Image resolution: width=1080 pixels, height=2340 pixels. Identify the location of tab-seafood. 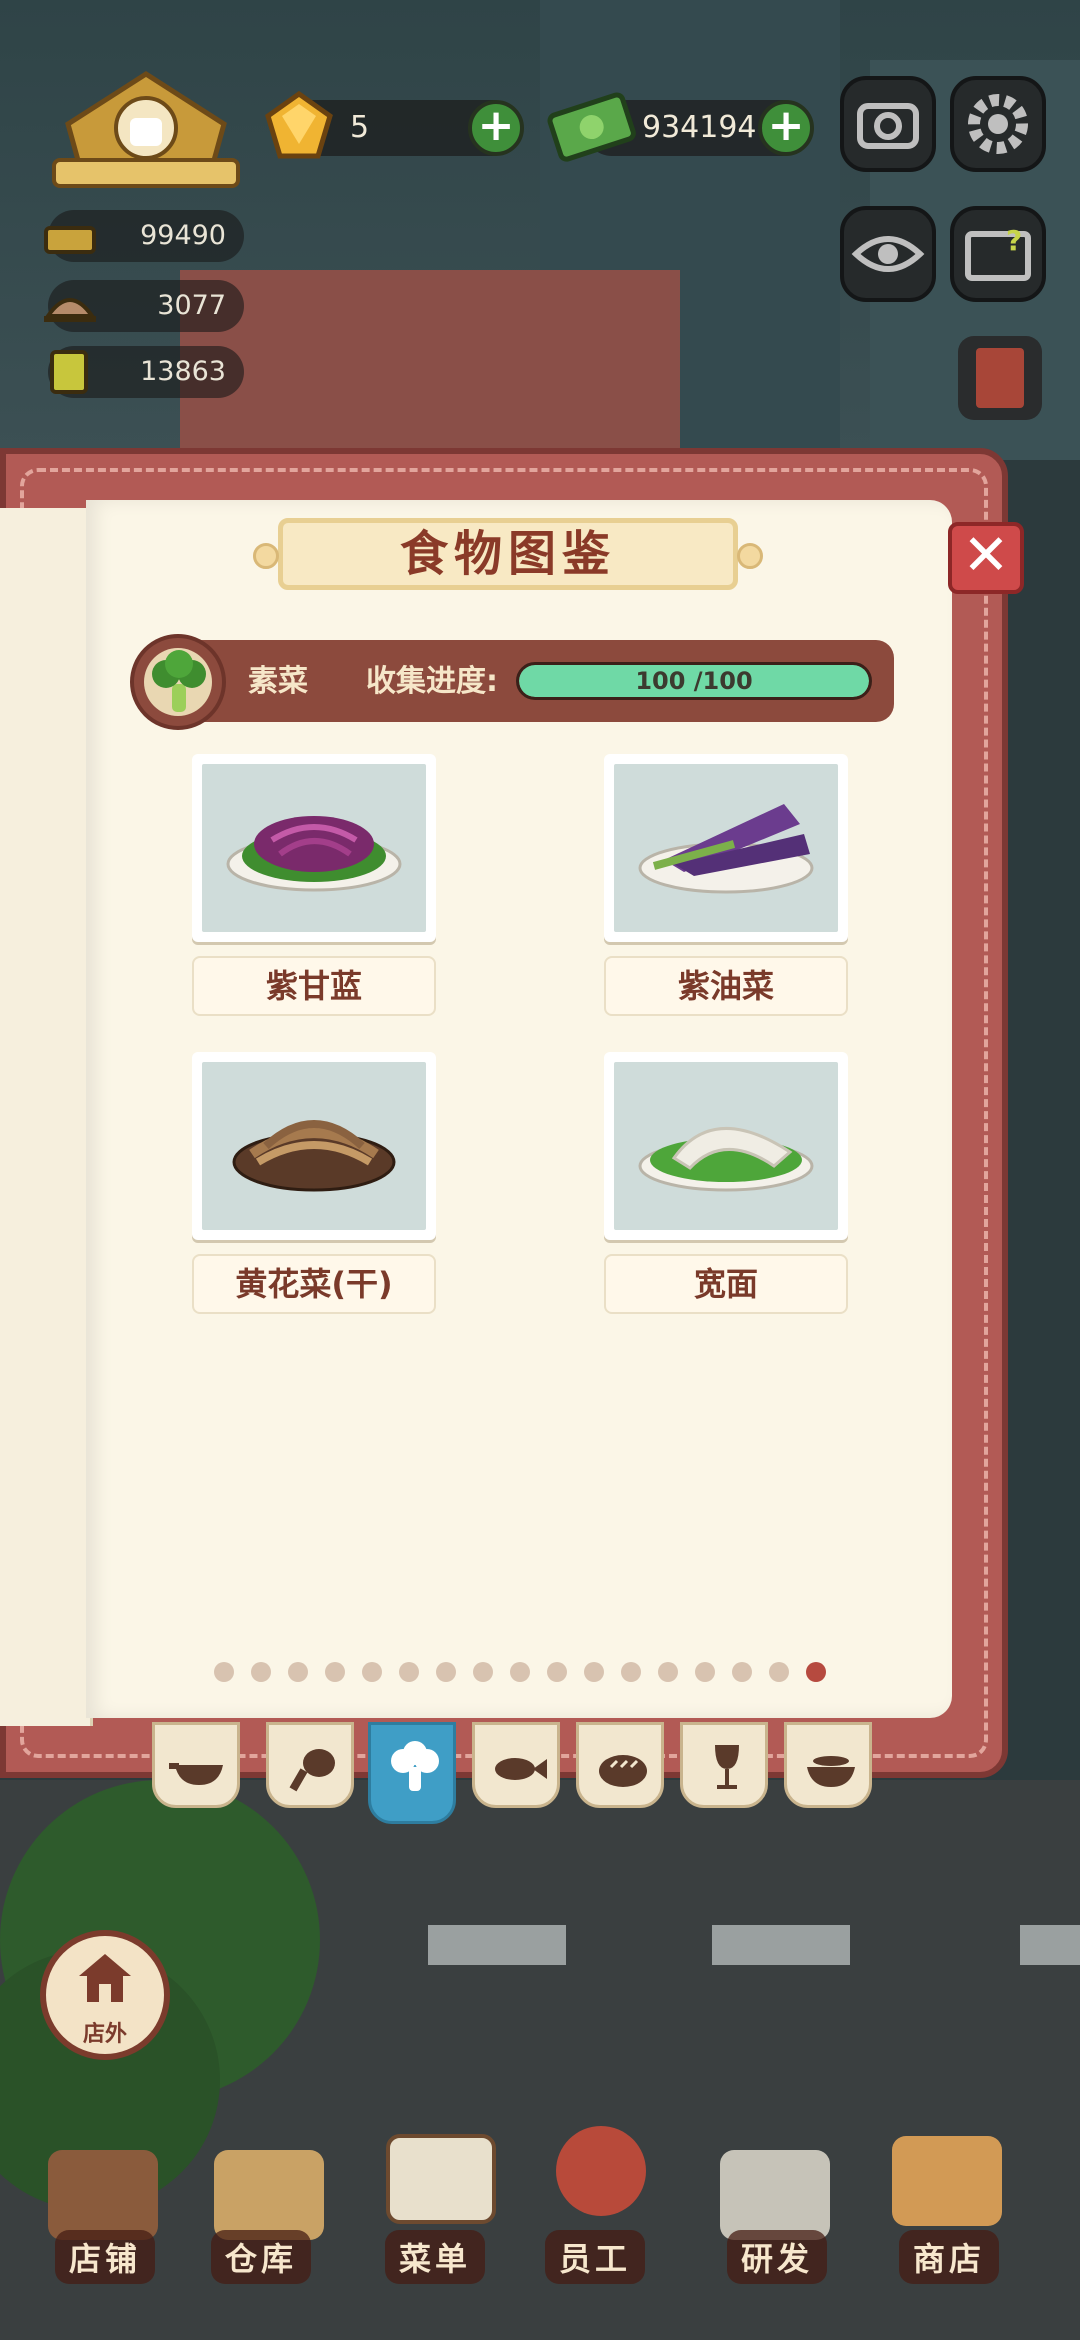
(516, 1765).